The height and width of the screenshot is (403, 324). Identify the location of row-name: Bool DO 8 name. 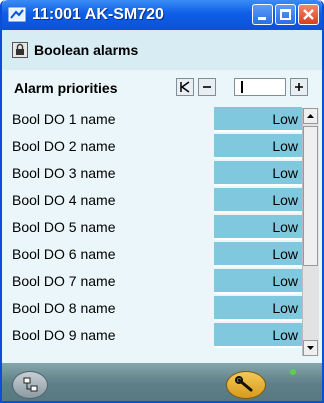
(64, 308).